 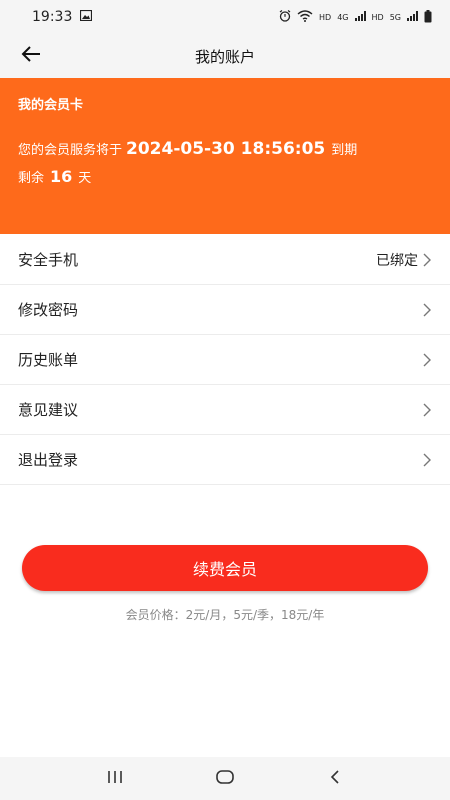 What do you see at coordinates (428, 17) in the screenshot?
I see `battery-icon` at bounding box center [428, 17].